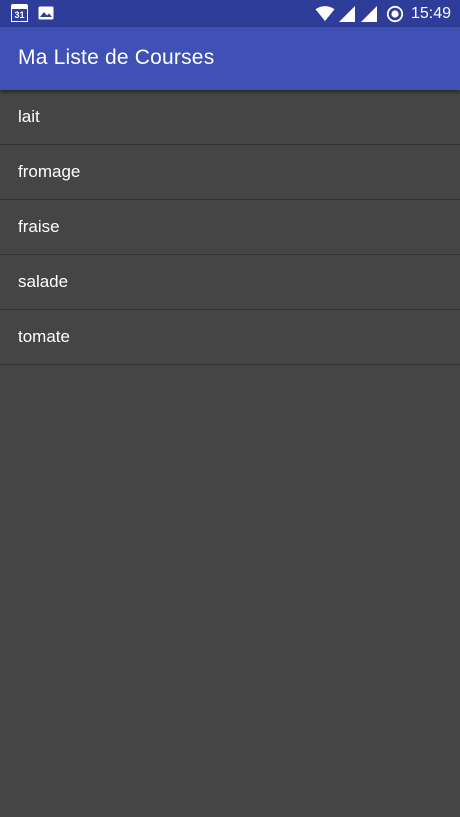 This screenshot has height=817, width=460. What do you see at coordinates (383, 14) in the screenshot?
I see `status-system-icons: 15:49` at bounding box center [383, 14].